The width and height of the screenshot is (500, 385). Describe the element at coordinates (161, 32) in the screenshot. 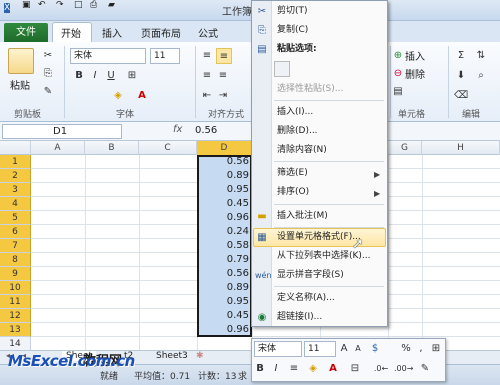

I see `tab-page-layout: 页面布局` at that location.